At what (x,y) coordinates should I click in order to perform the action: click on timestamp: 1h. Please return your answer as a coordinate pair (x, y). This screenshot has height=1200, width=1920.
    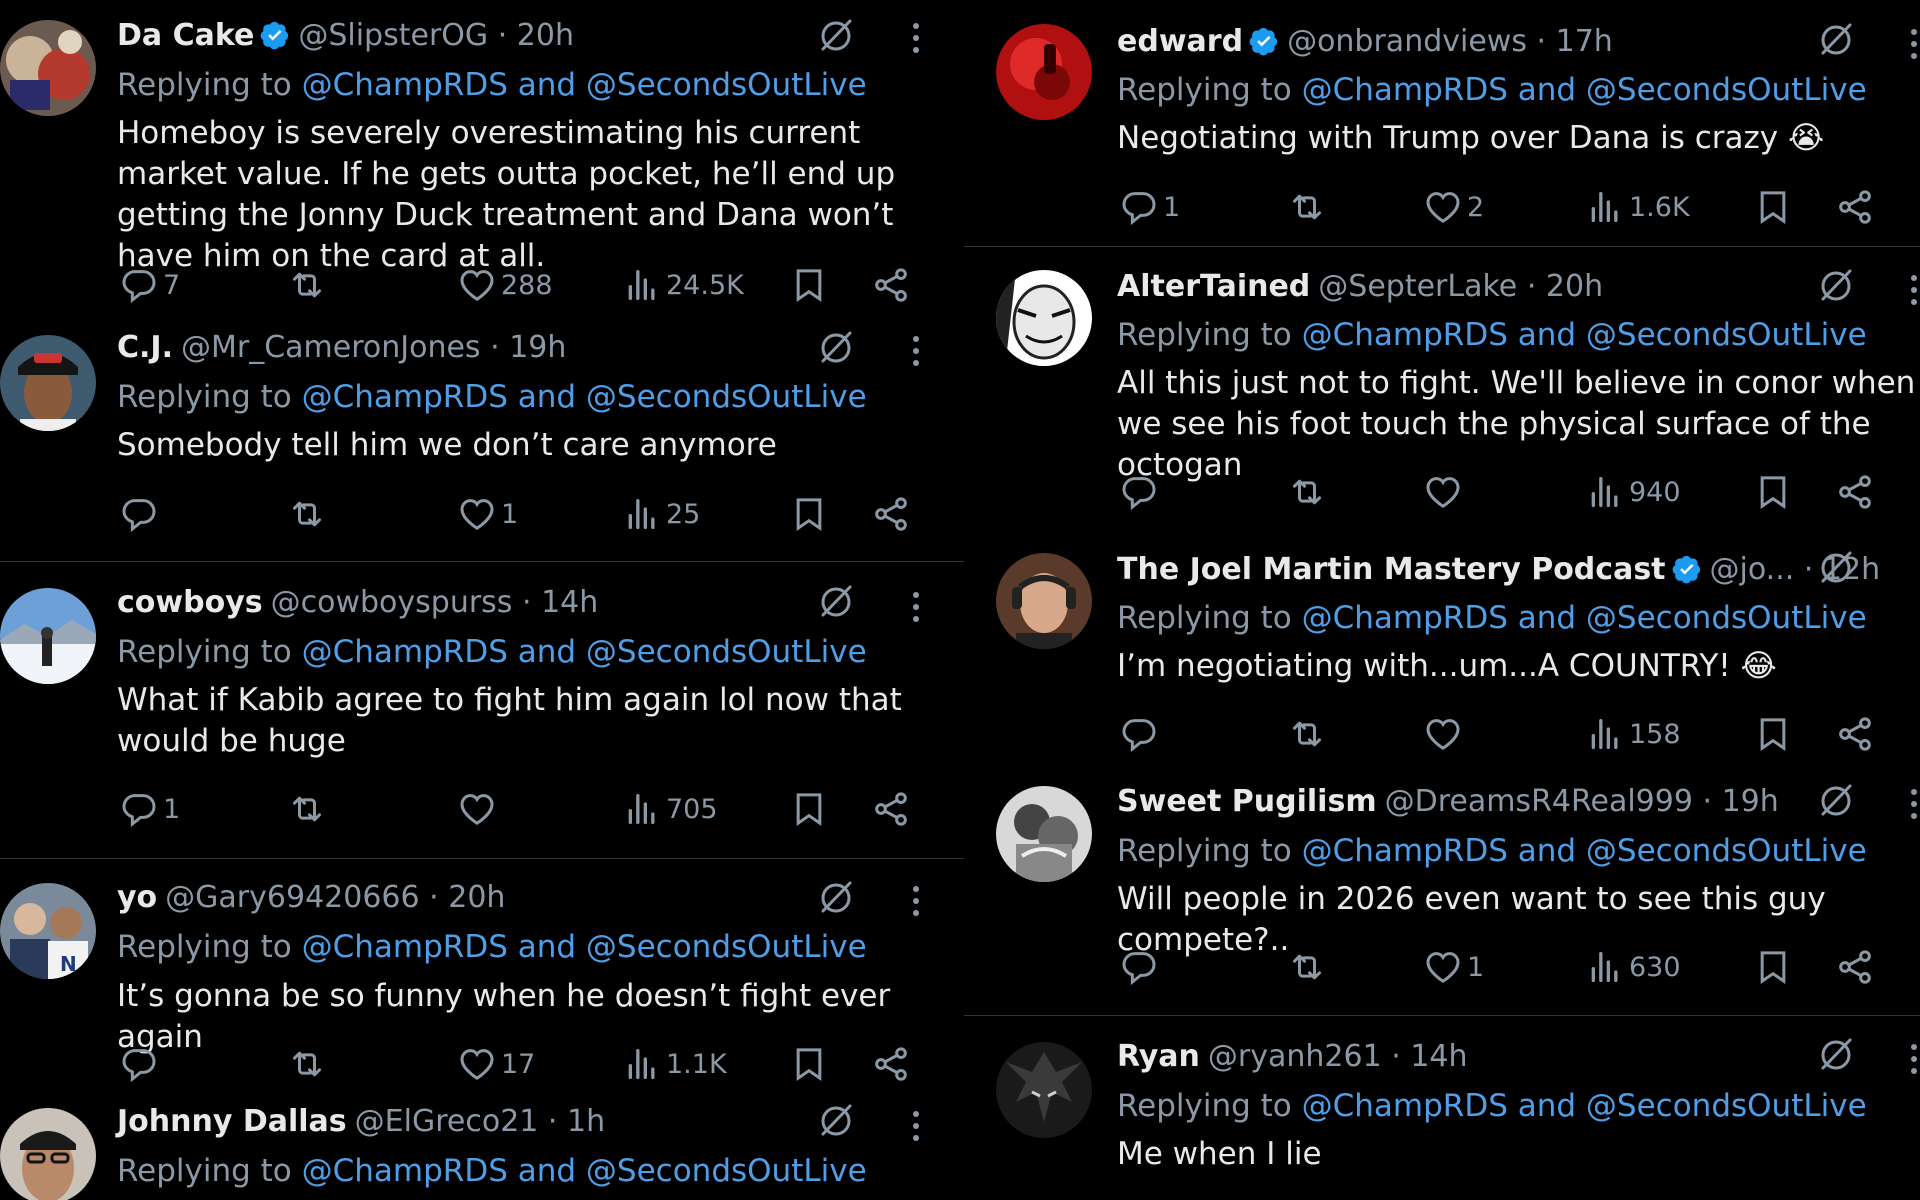
    Looking at the image, I should click on (586, 1121).